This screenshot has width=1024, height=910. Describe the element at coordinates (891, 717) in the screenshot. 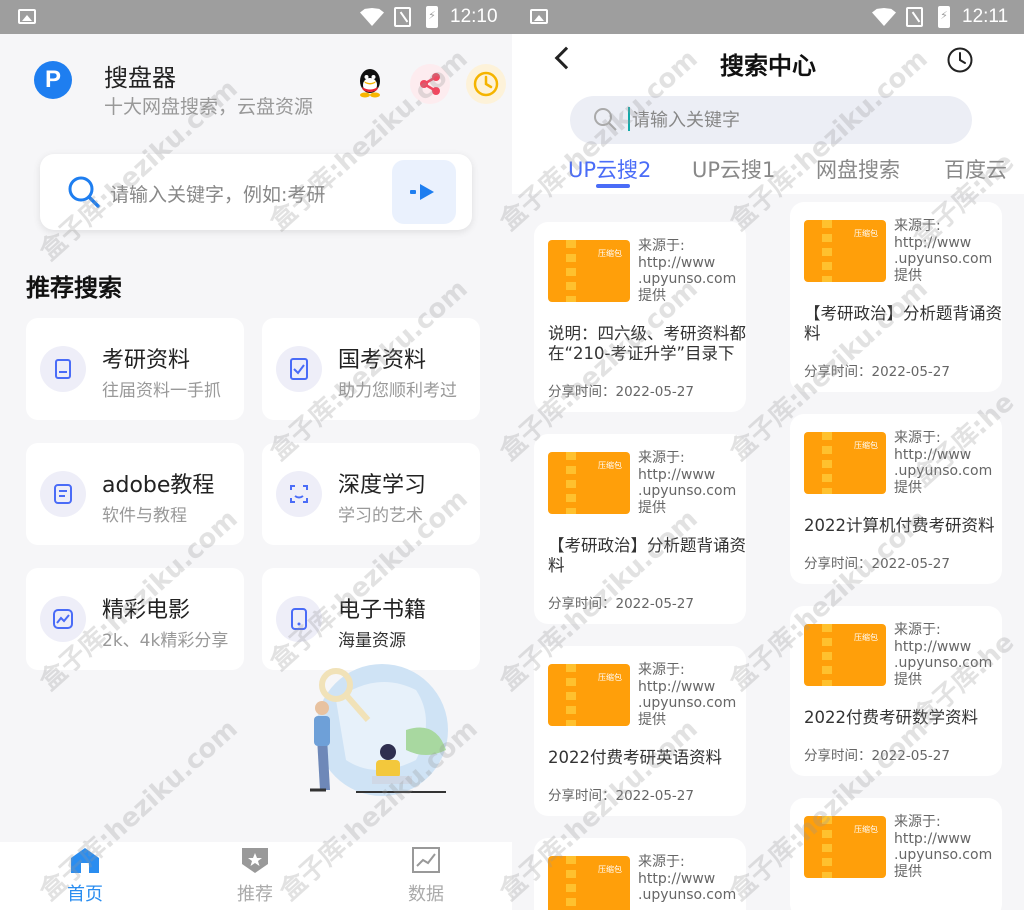

I see `result-title: 2022付费考研数学资料` at that location.